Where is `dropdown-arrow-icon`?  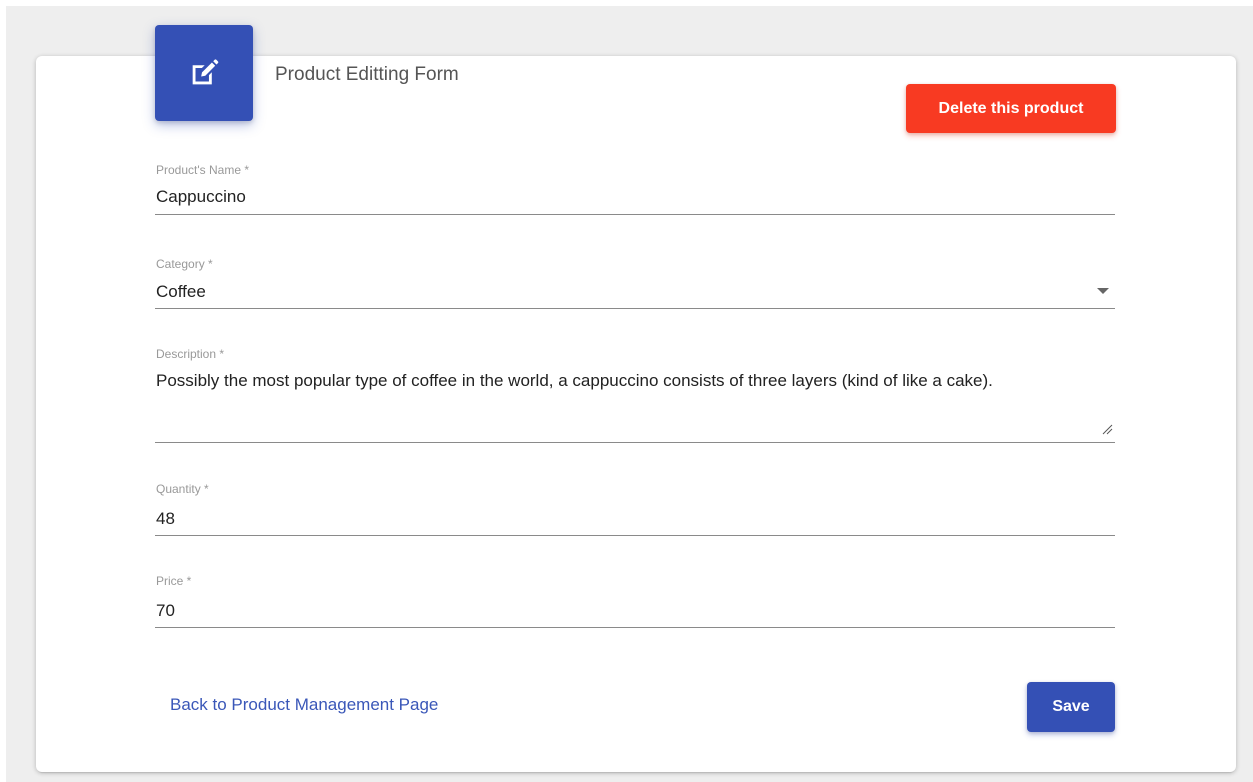
dropdown-arrow-icon is located at coordinates (1103, 291).